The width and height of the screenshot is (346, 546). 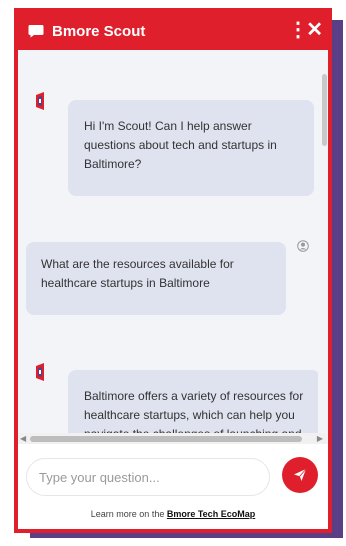 I want to click on horizontal-scrollbar: ◀ ▶, so click(x=172, y=438).